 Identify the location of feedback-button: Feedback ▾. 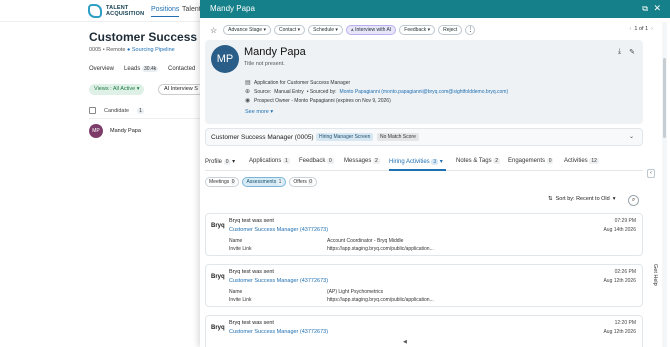
(417, 30).